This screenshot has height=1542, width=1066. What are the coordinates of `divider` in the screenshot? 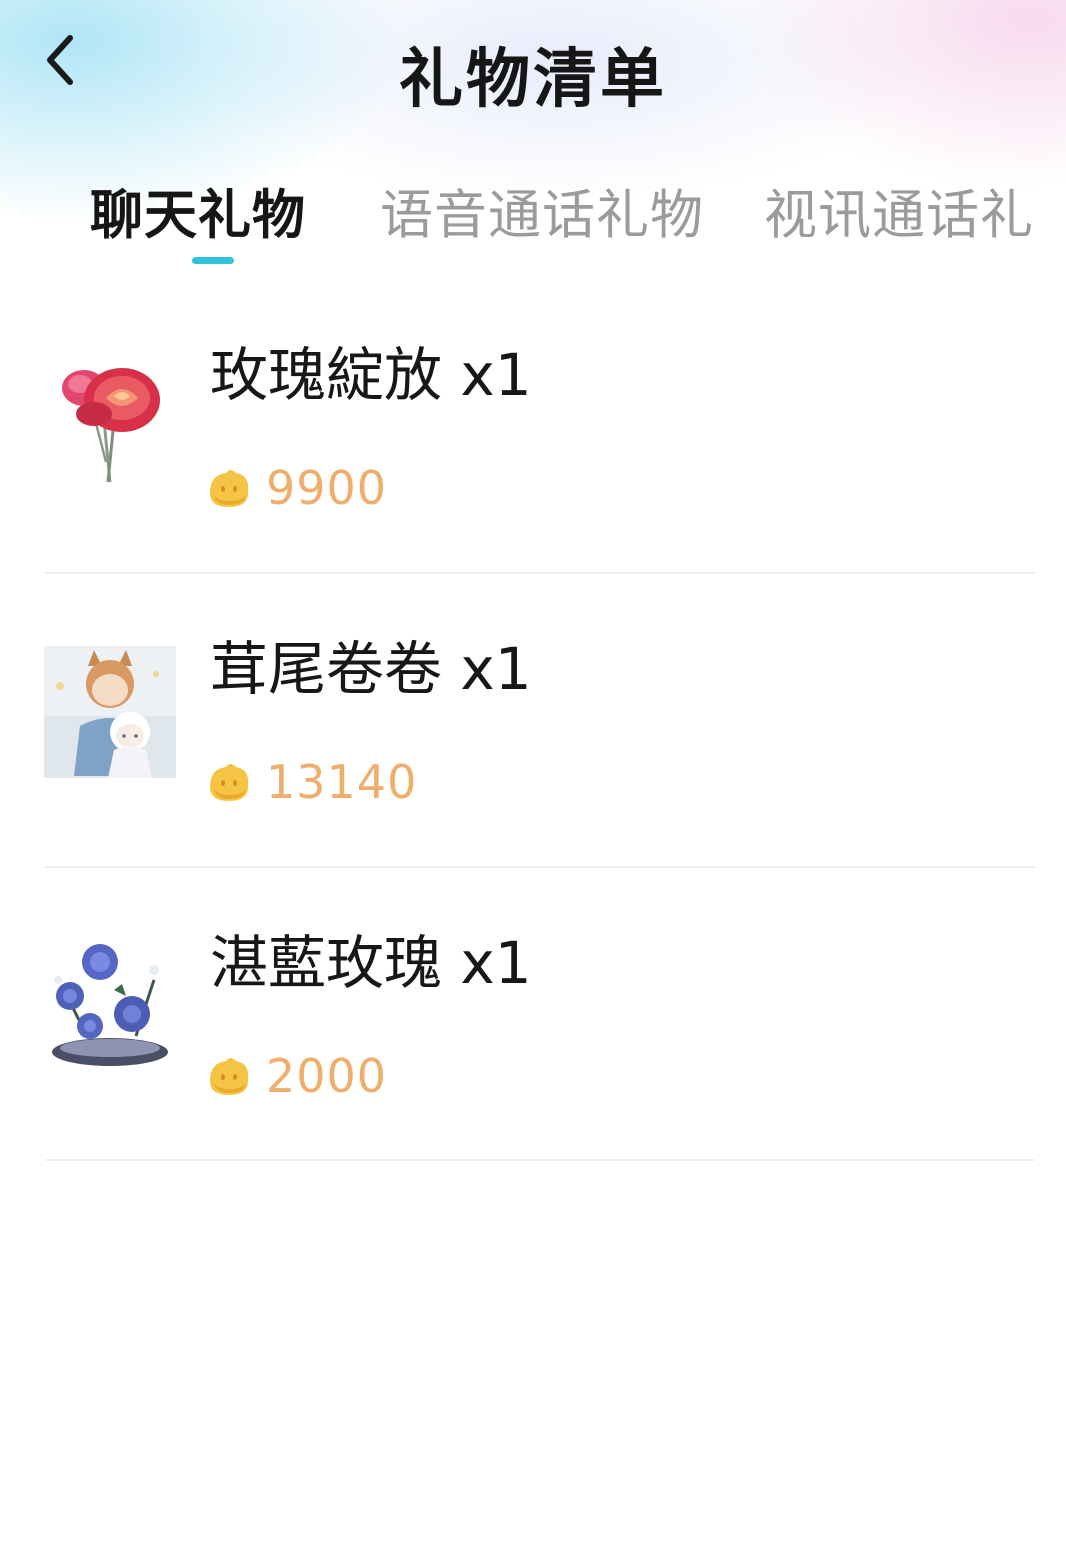 It's located at (540, 1160).